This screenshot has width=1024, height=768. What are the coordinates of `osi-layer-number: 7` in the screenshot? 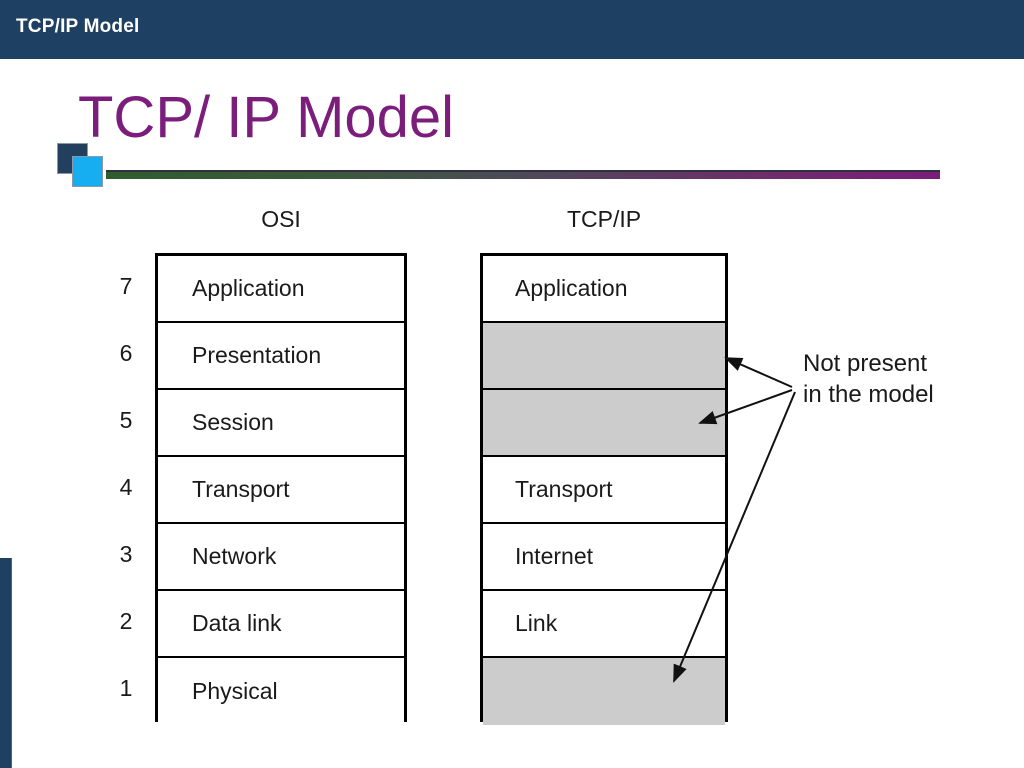 It's located at (126, 286).